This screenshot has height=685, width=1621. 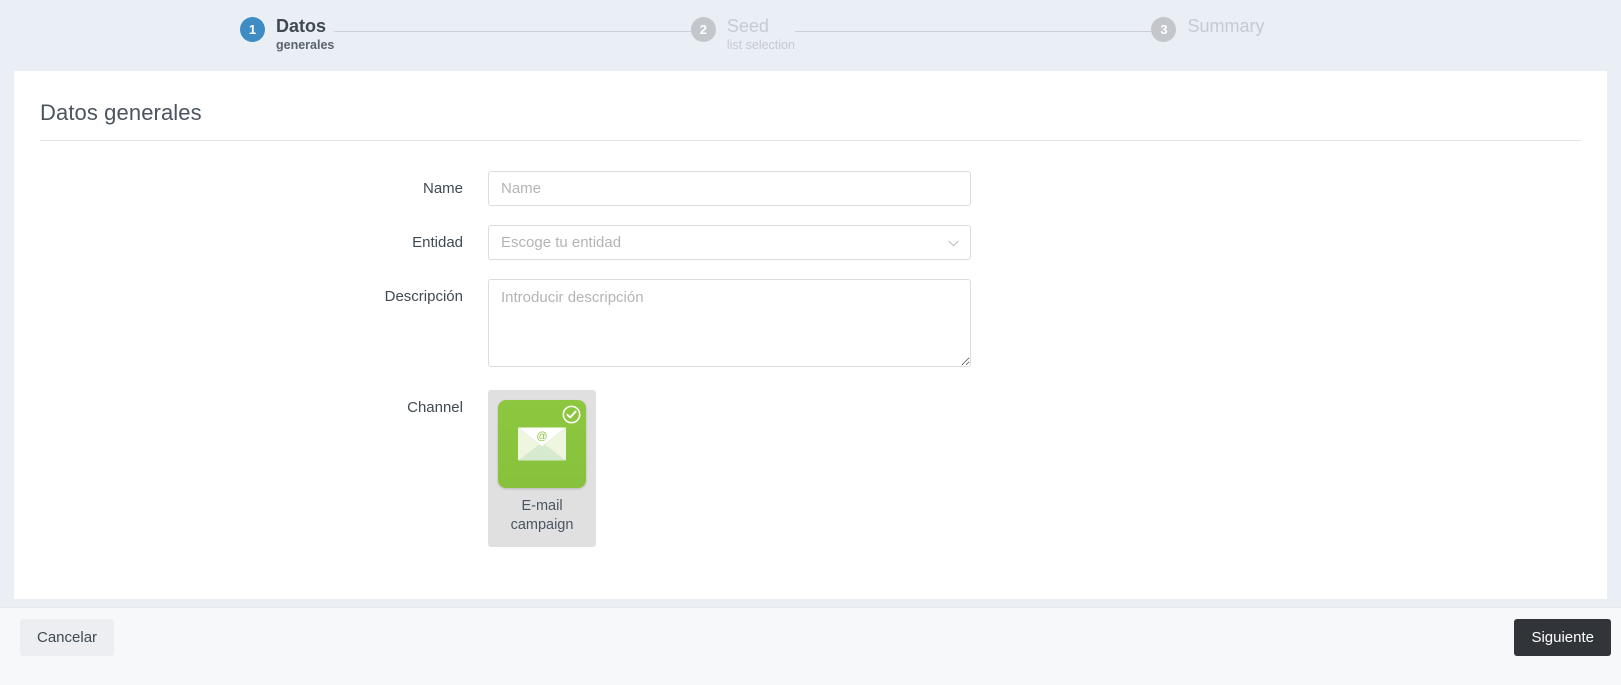 I want to click on entidad-control: Escoge tu entidad, so click(x=729, y=242).